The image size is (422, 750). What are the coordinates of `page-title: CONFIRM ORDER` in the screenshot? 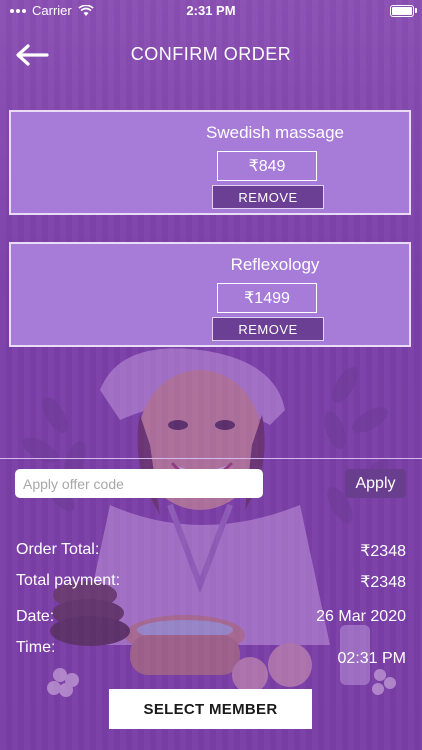 It's located at (211, 54).